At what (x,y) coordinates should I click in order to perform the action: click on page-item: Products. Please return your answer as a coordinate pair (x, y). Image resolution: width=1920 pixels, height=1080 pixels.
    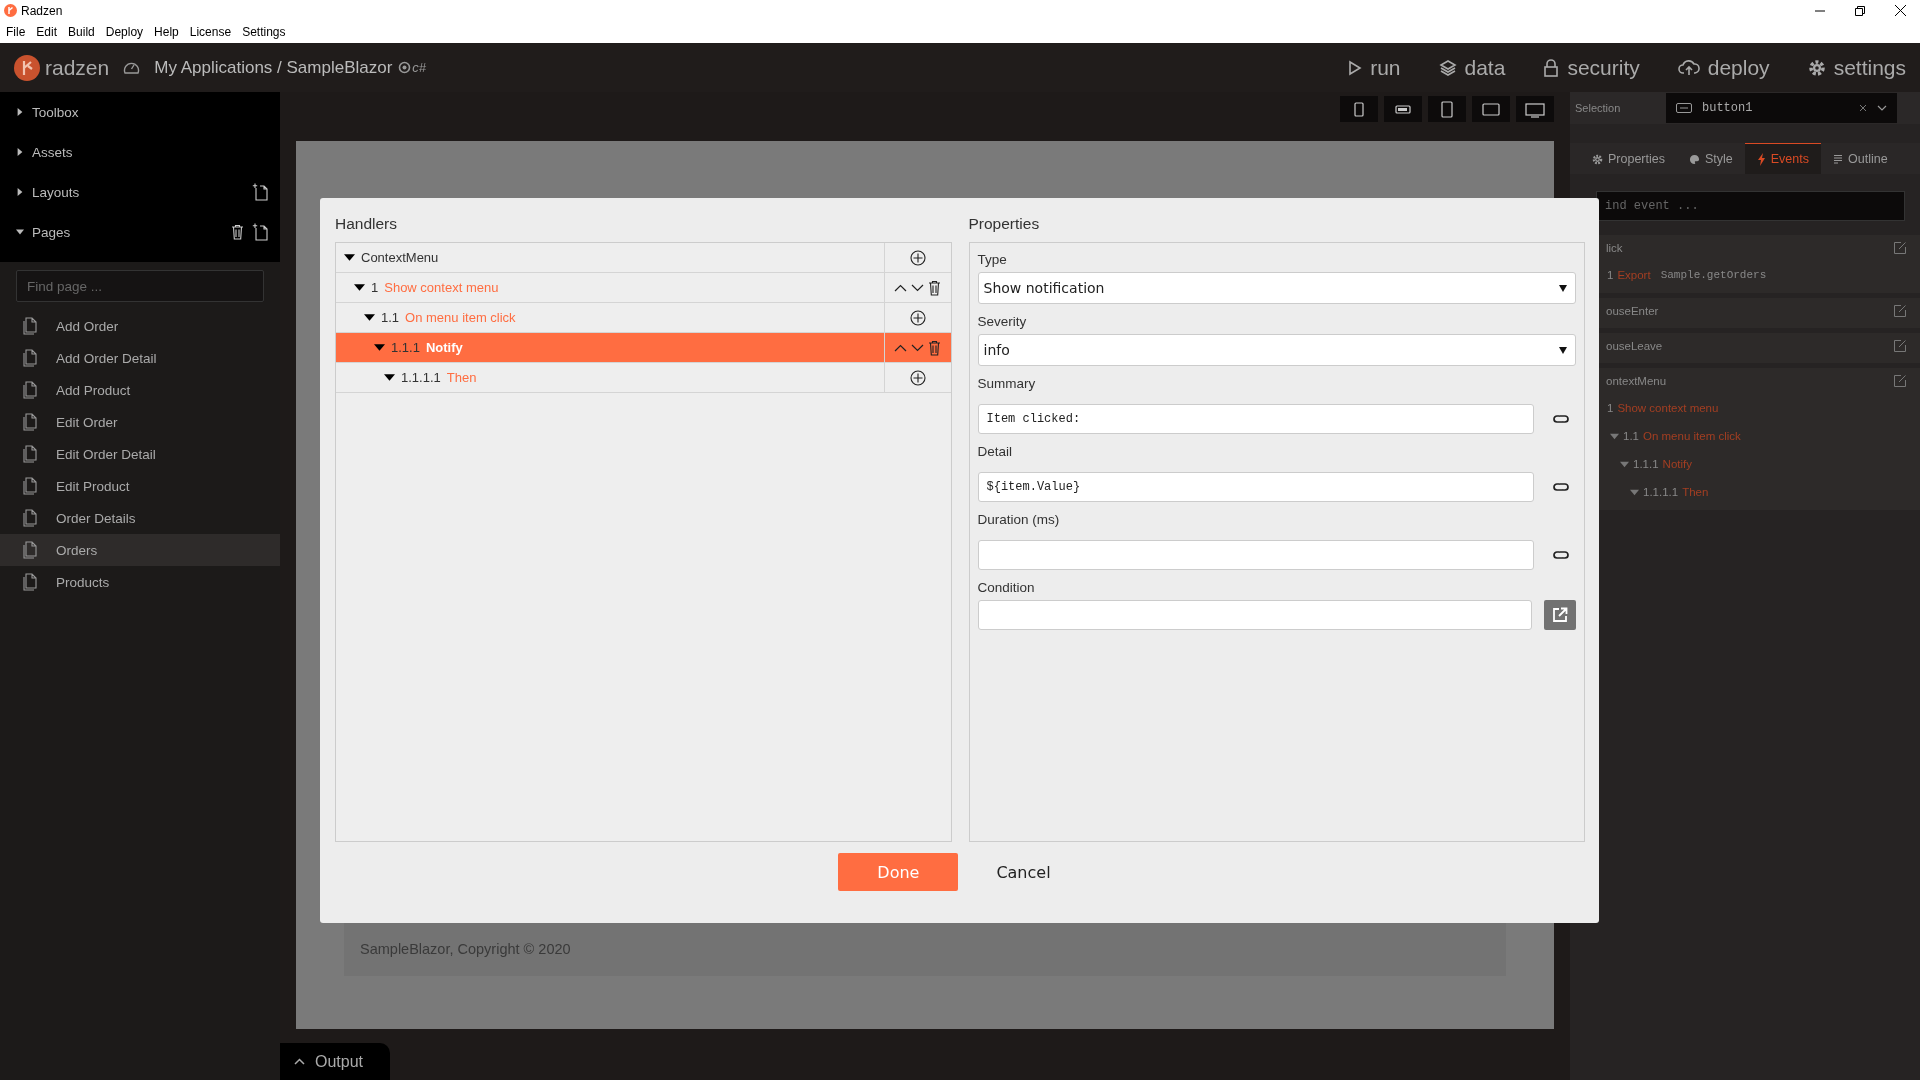
    Looking at the image, I should click on (140, 582).